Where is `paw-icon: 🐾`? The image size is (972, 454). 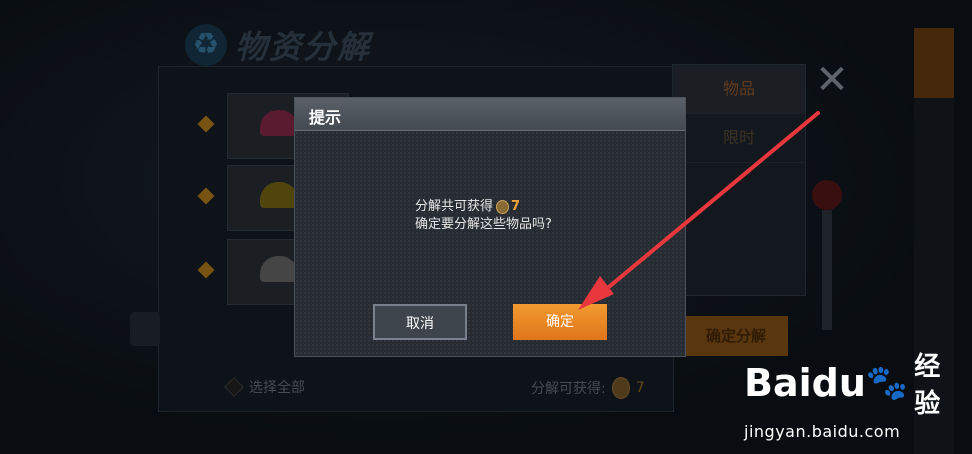
paw-icon: 🐾 is located at coordinates (887, 383).